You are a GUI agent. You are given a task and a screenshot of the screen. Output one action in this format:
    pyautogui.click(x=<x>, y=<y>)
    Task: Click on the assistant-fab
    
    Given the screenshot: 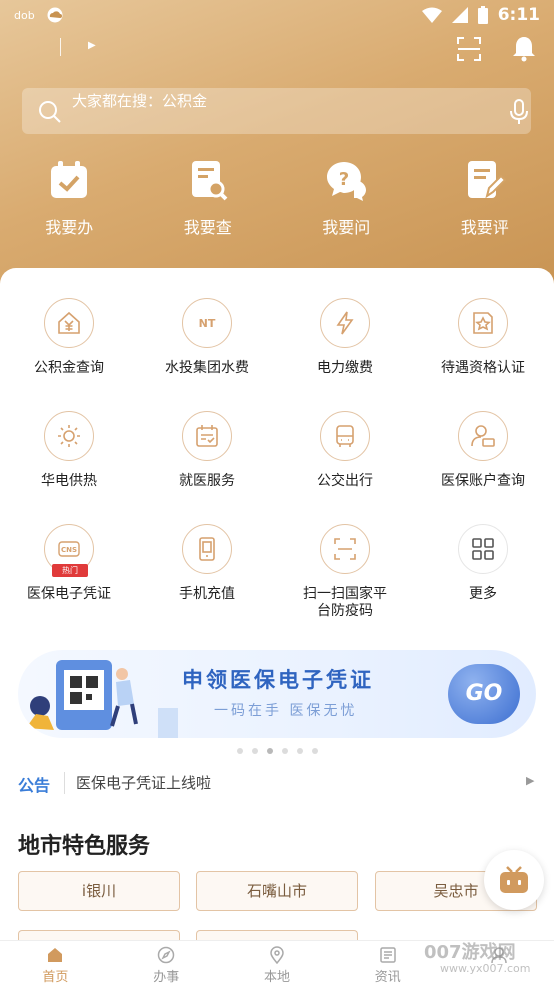 What is the action you would take?
    pyautogui.click(x=514, y=880)
    